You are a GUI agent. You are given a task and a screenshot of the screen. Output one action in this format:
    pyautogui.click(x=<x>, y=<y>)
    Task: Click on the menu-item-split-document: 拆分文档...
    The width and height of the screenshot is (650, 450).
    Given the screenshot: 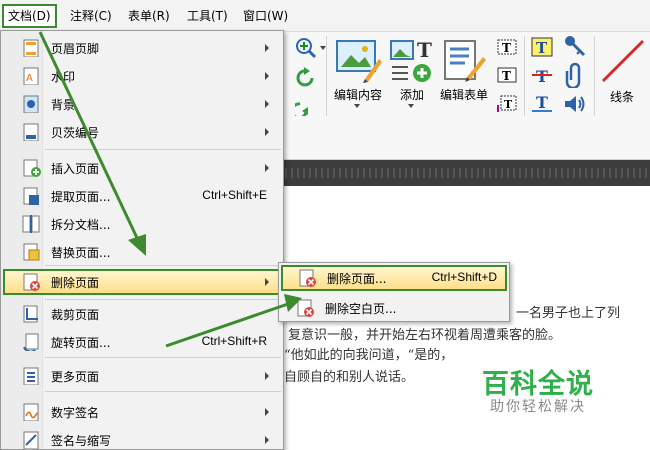 What is the action you would take?
    pyautogui.click(x=142, y=224)
    